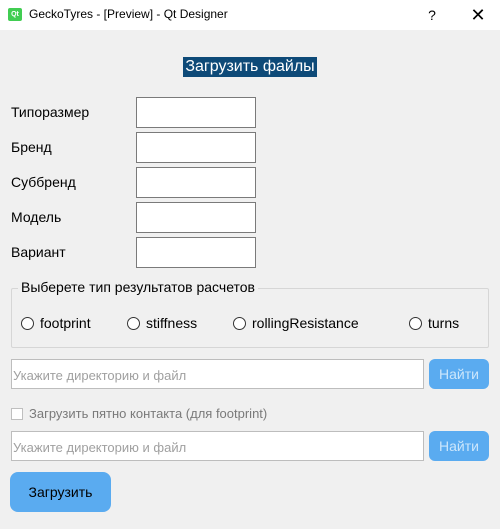 This screenshot has height=529, width=500. Describe the element at coordinates (148, 413) in the screenshot. I see `checkbox-label: Загрузить пятно контакта (для footprint)` at that location.